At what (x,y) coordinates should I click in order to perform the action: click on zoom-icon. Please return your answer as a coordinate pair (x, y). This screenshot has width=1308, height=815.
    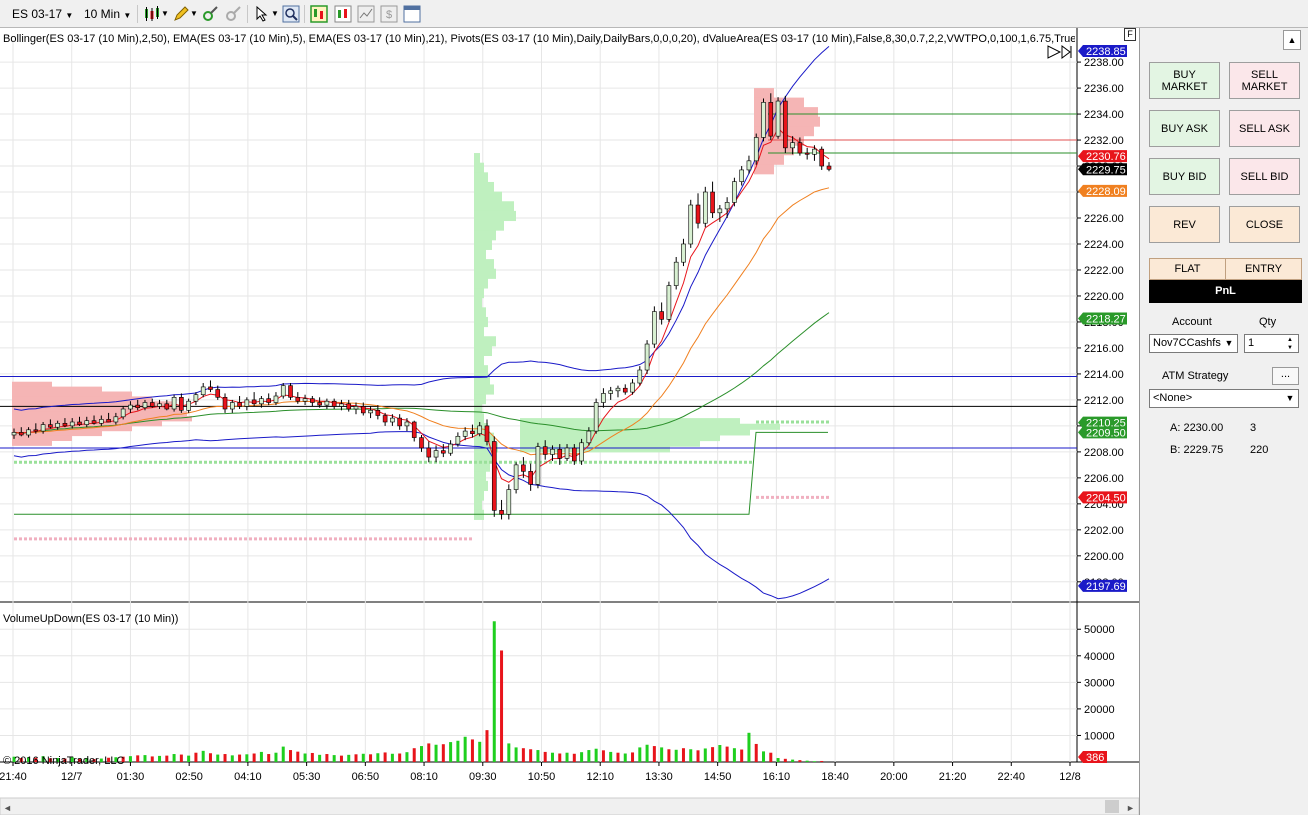
    Looking at the image, I should click on (291, 14).